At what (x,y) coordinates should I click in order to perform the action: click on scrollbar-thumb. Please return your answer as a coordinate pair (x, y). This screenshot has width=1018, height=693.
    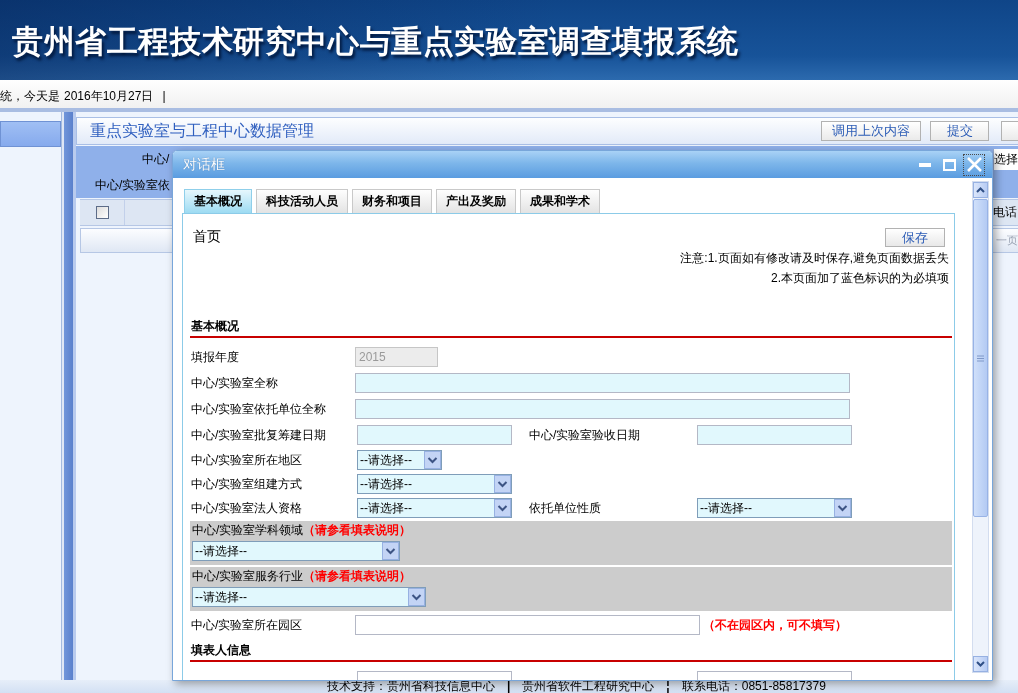
    Looking at the image, I should click on (980, 358).